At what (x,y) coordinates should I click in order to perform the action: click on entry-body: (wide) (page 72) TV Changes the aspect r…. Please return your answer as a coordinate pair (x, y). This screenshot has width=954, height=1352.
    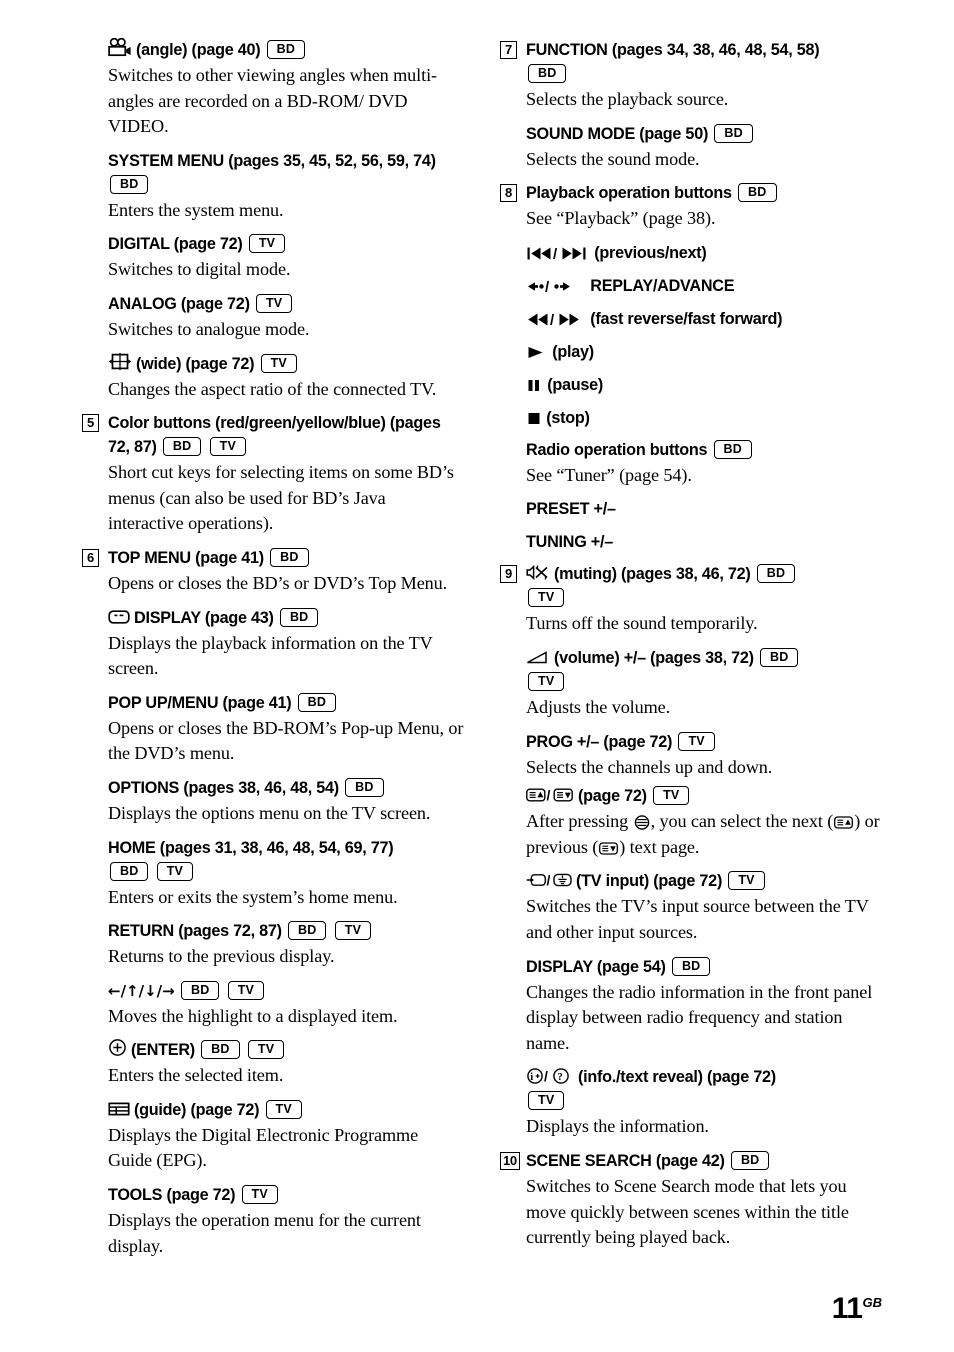
    Looking at the image, I should click on (286, 382).